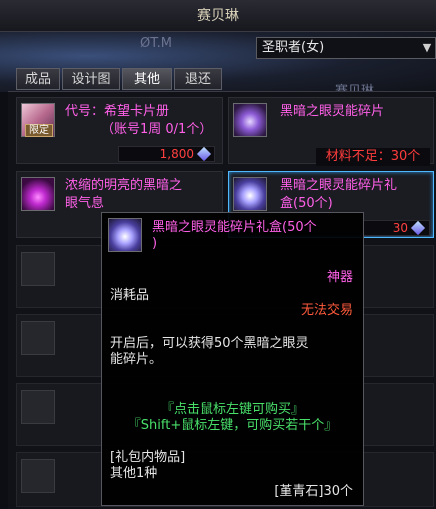  Describe the element at coordinates (130, 295) in the screenshot. I see `tooltip-item-type: 消耗品` at that location.